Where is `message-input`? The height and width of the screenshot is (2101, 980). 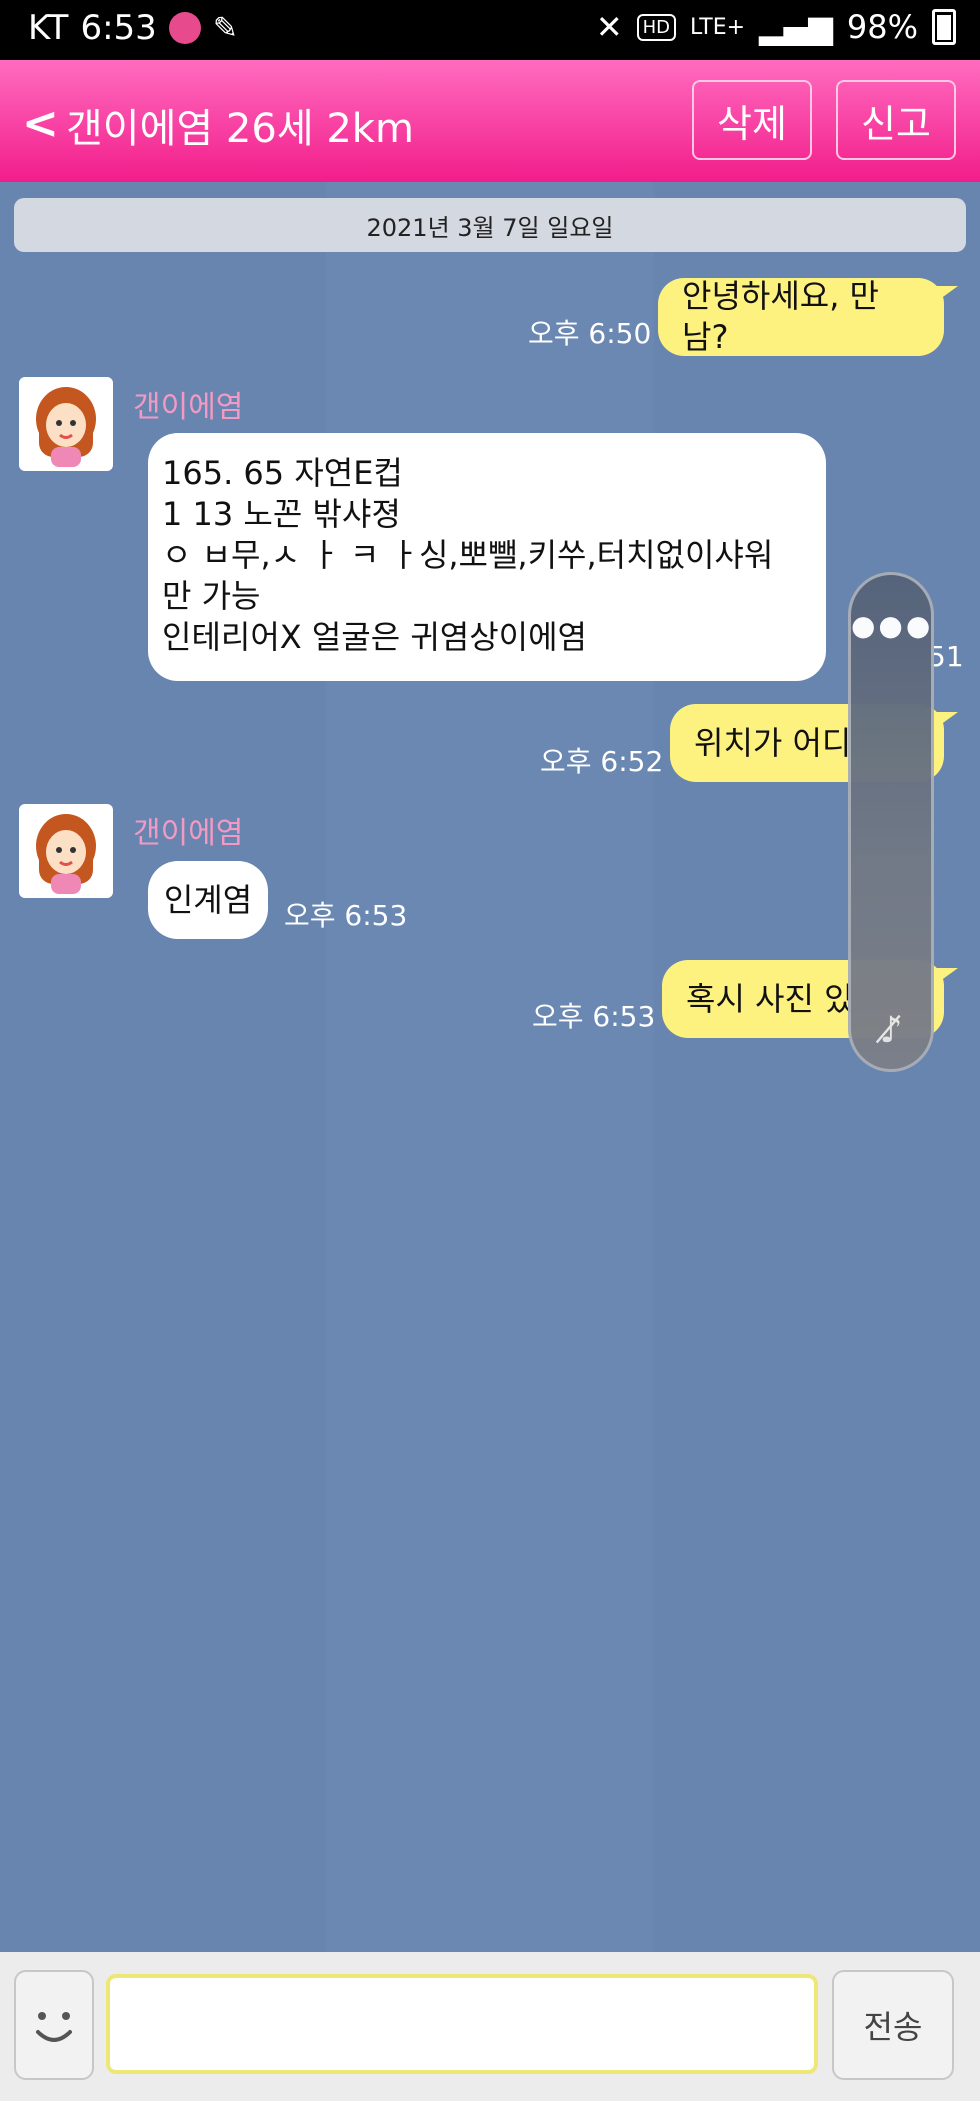 message-input is located at coordinates (462, 2024).